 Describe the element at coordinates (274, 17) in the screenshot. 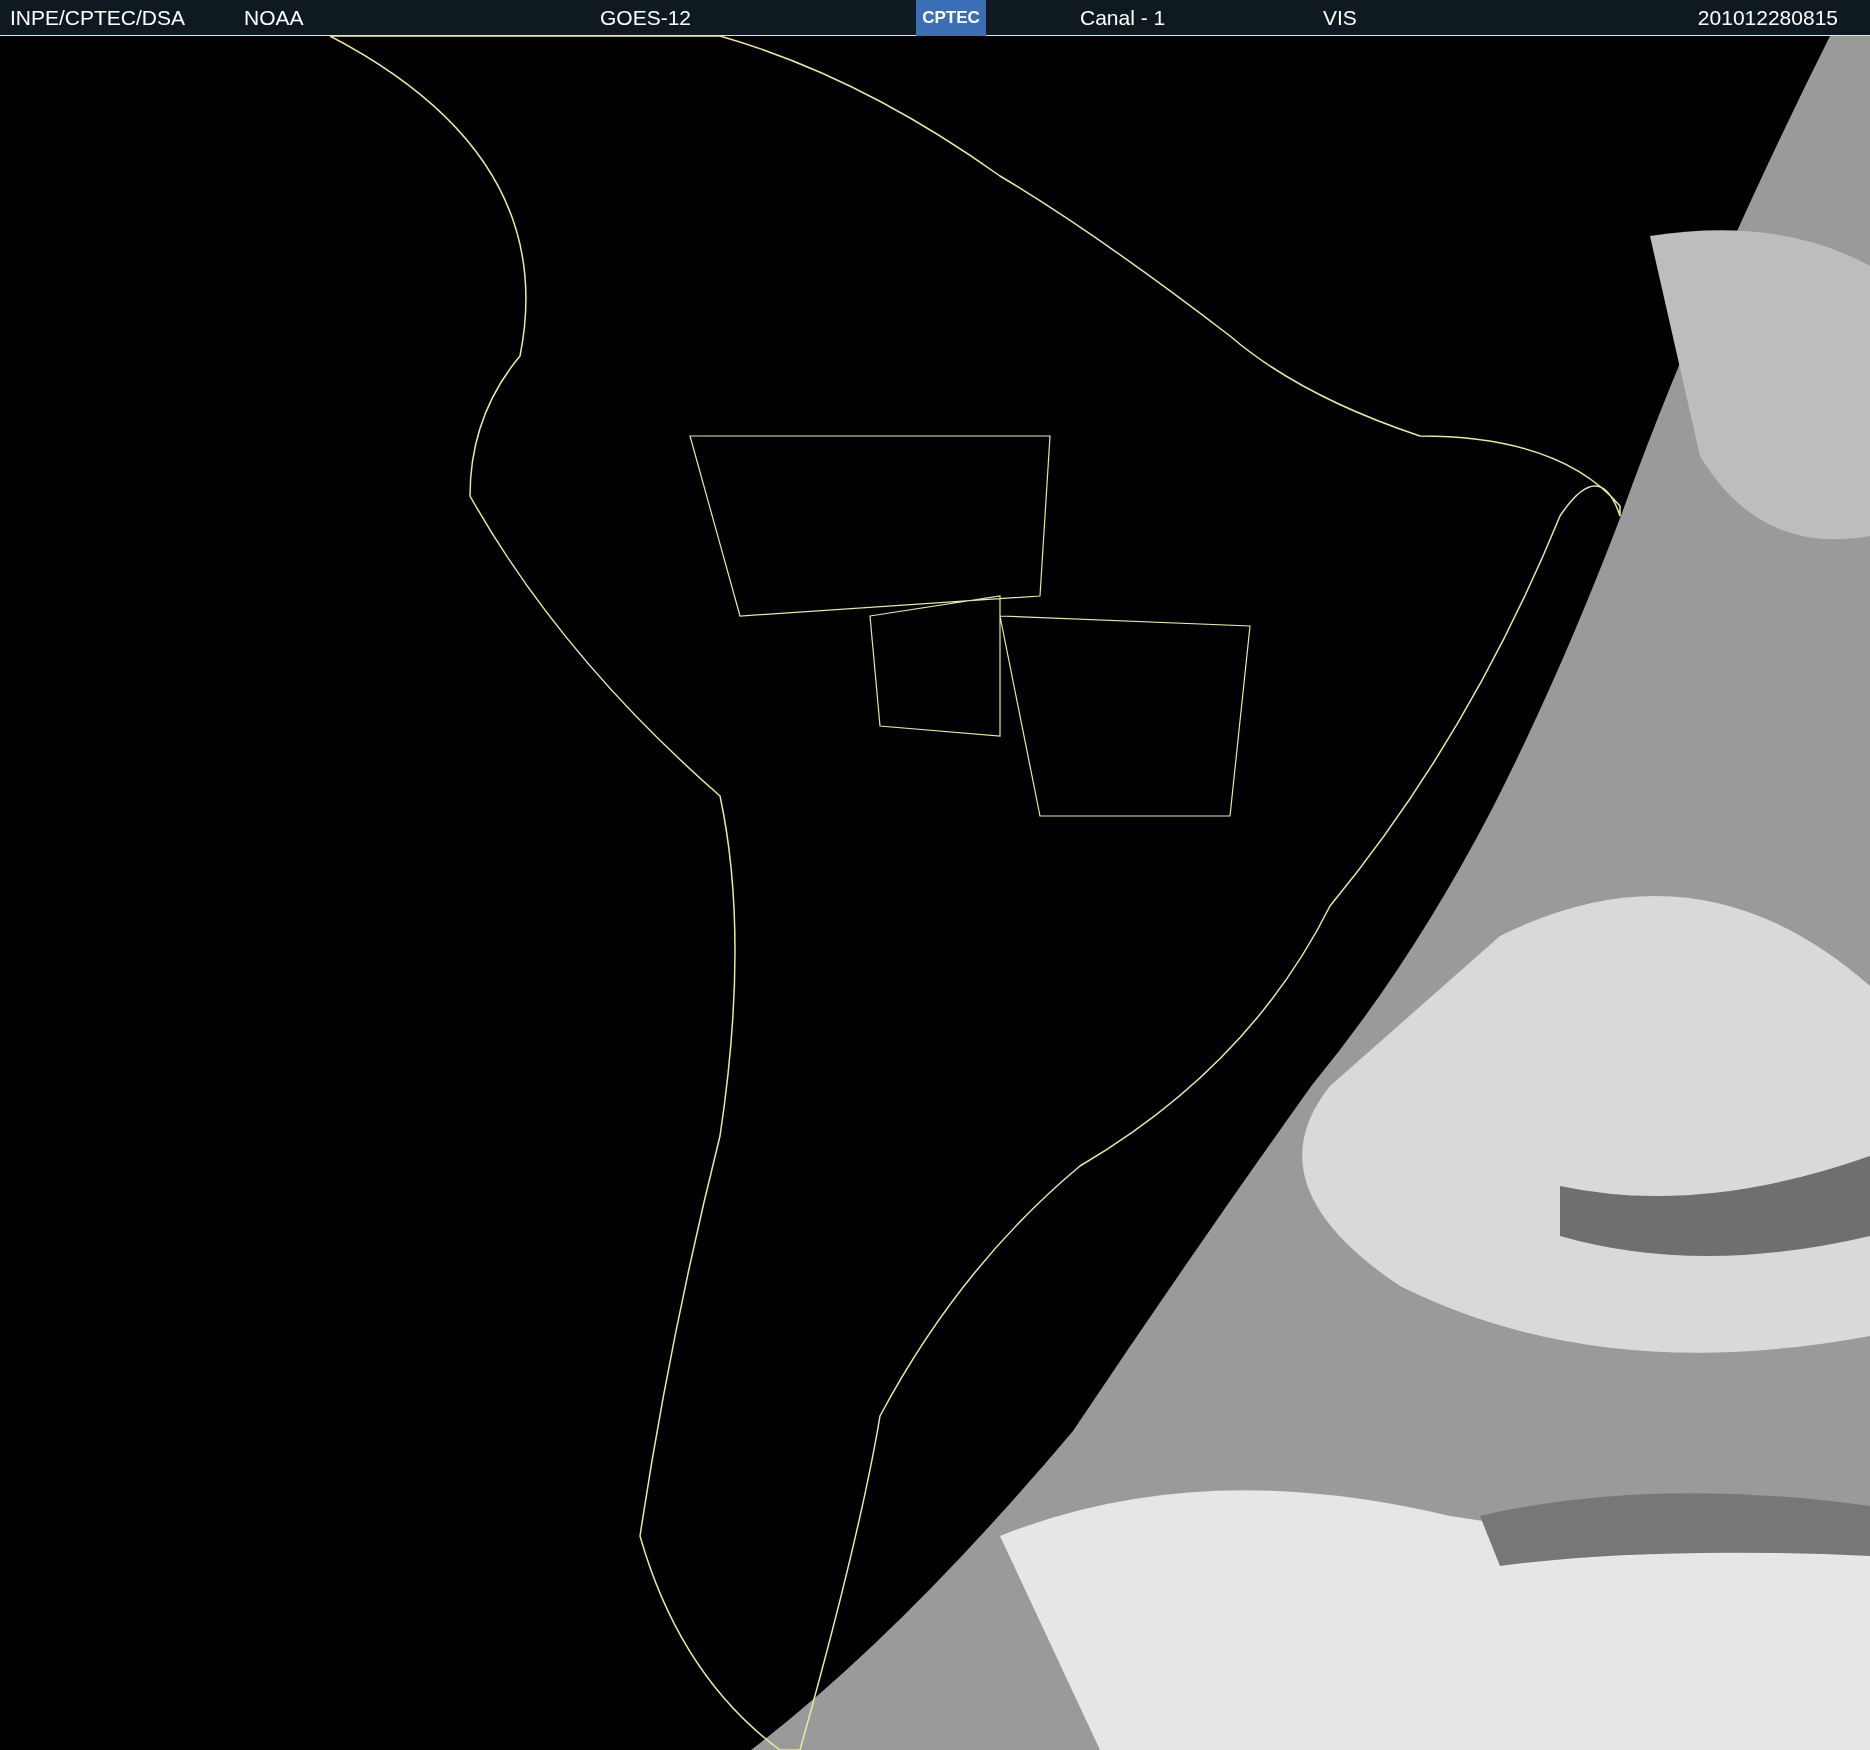

I see `agency-label: NOAA` at that location.